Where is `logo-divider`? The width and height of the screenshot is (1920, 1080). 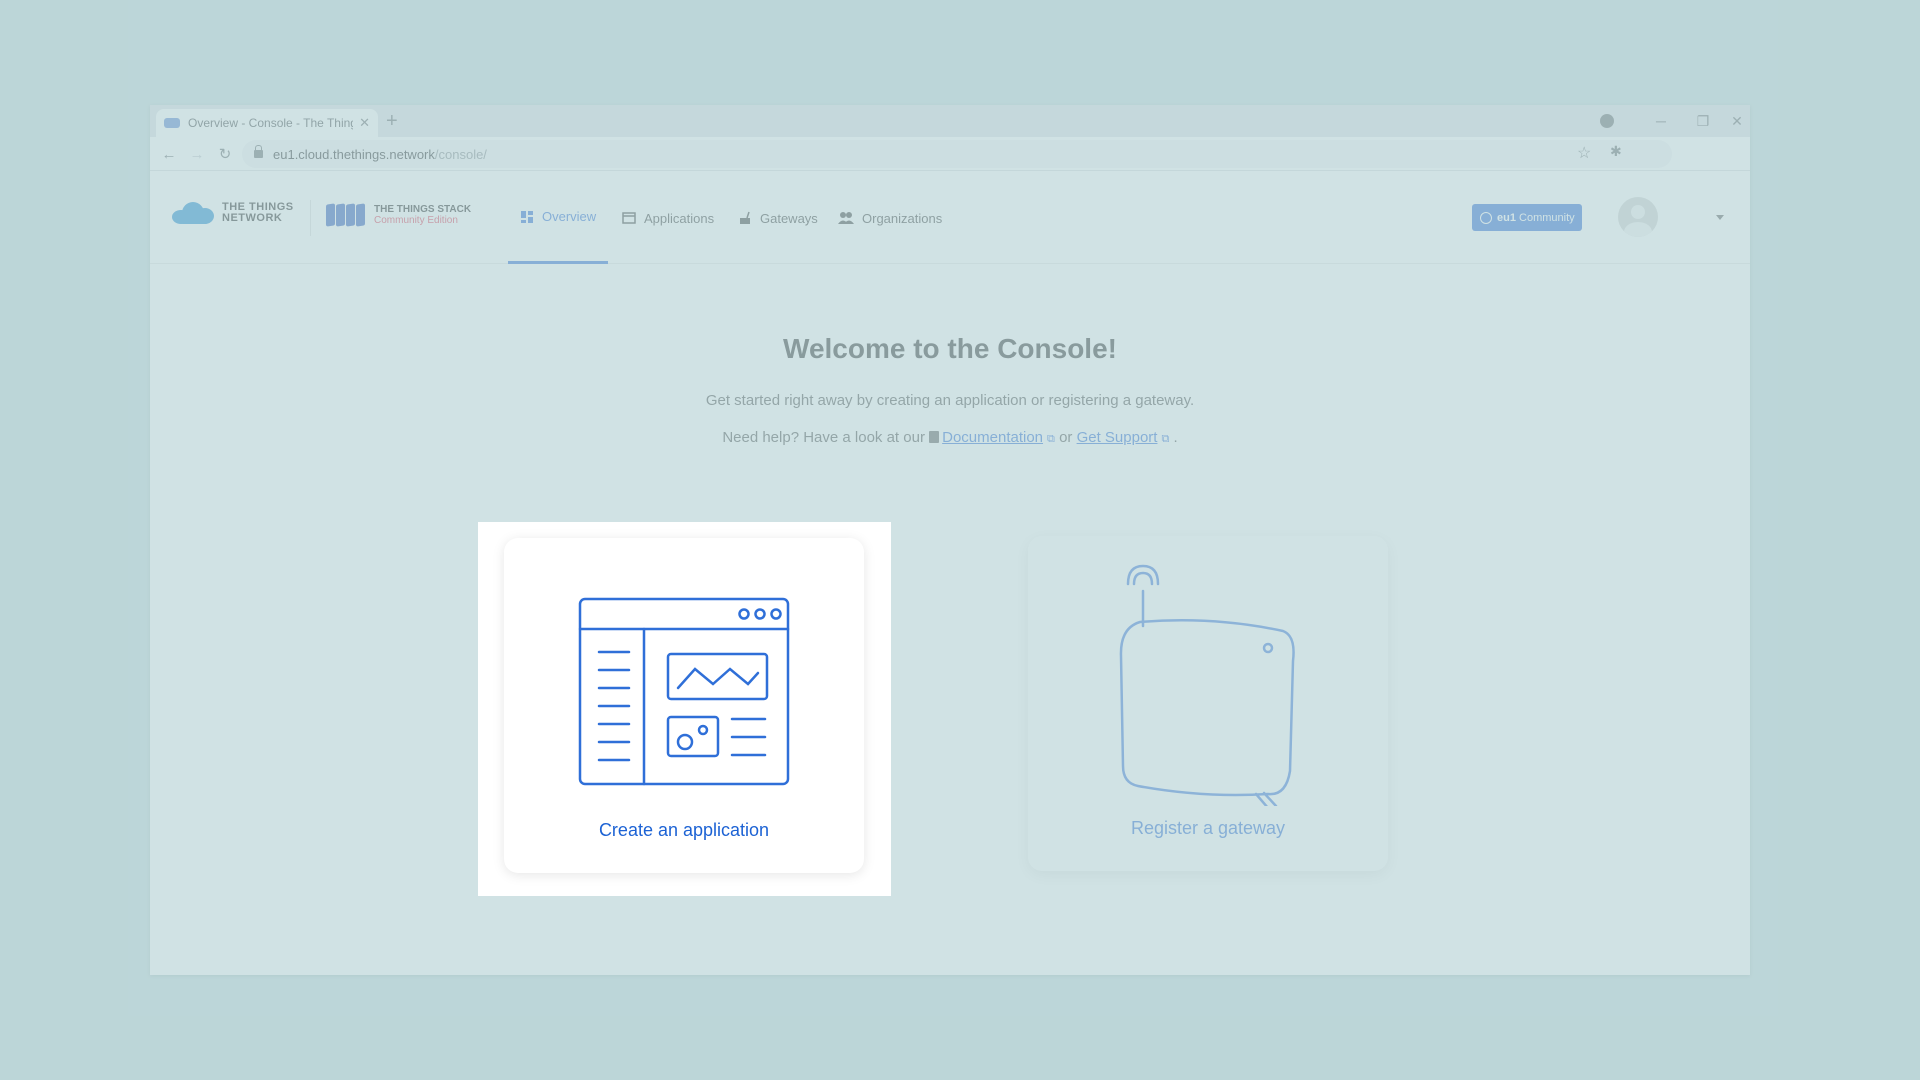
logo-divider is located at coordinates (310, 218).